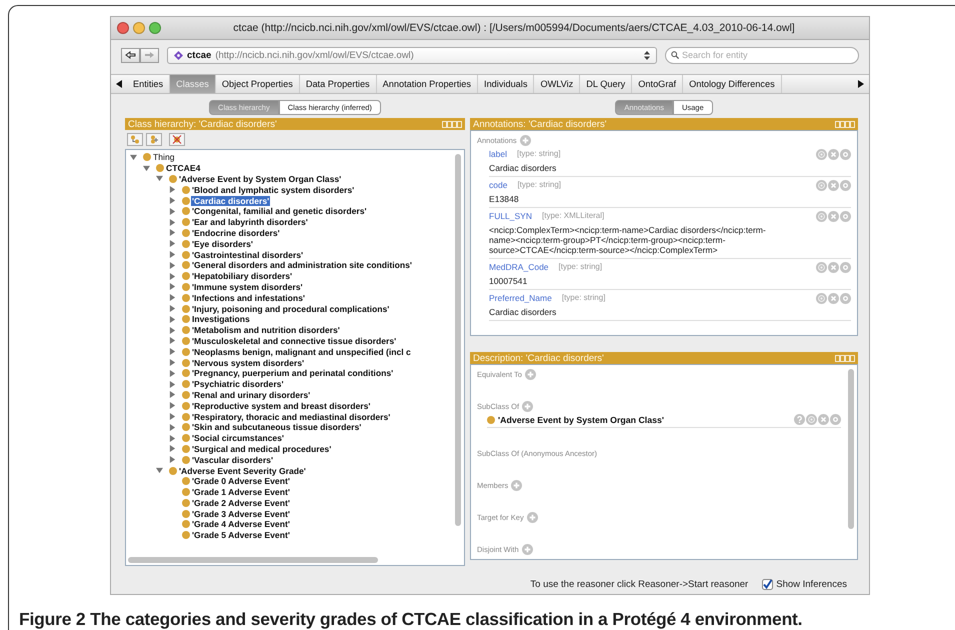 This screenshot has height=630, width=955. What do you see at coordinates (261, 449) in the screenshot?
I see `tree-item: 'Surgical and medical procedures'` at bounding box center [261, 449].